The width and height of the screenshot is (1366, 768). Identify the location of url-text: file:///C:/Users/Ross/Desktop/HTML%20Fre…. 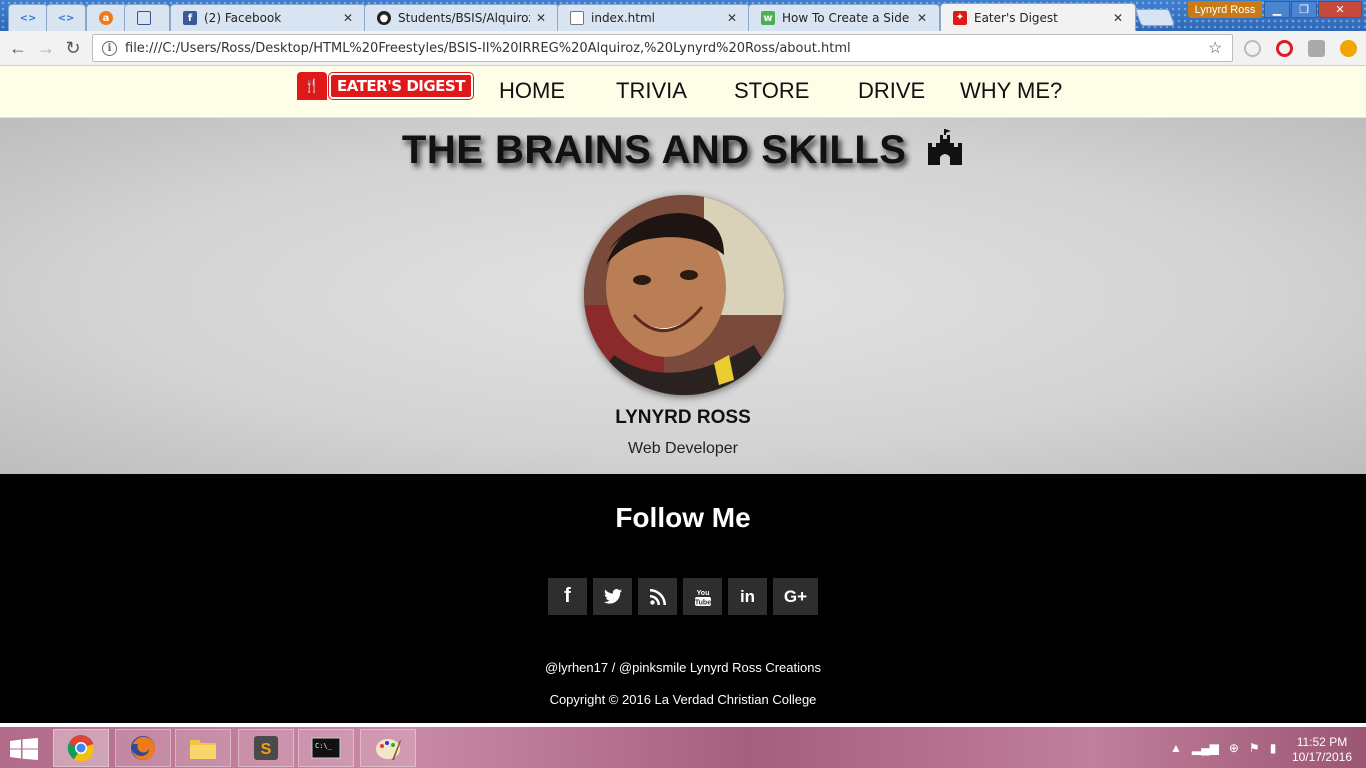
(666, 48).